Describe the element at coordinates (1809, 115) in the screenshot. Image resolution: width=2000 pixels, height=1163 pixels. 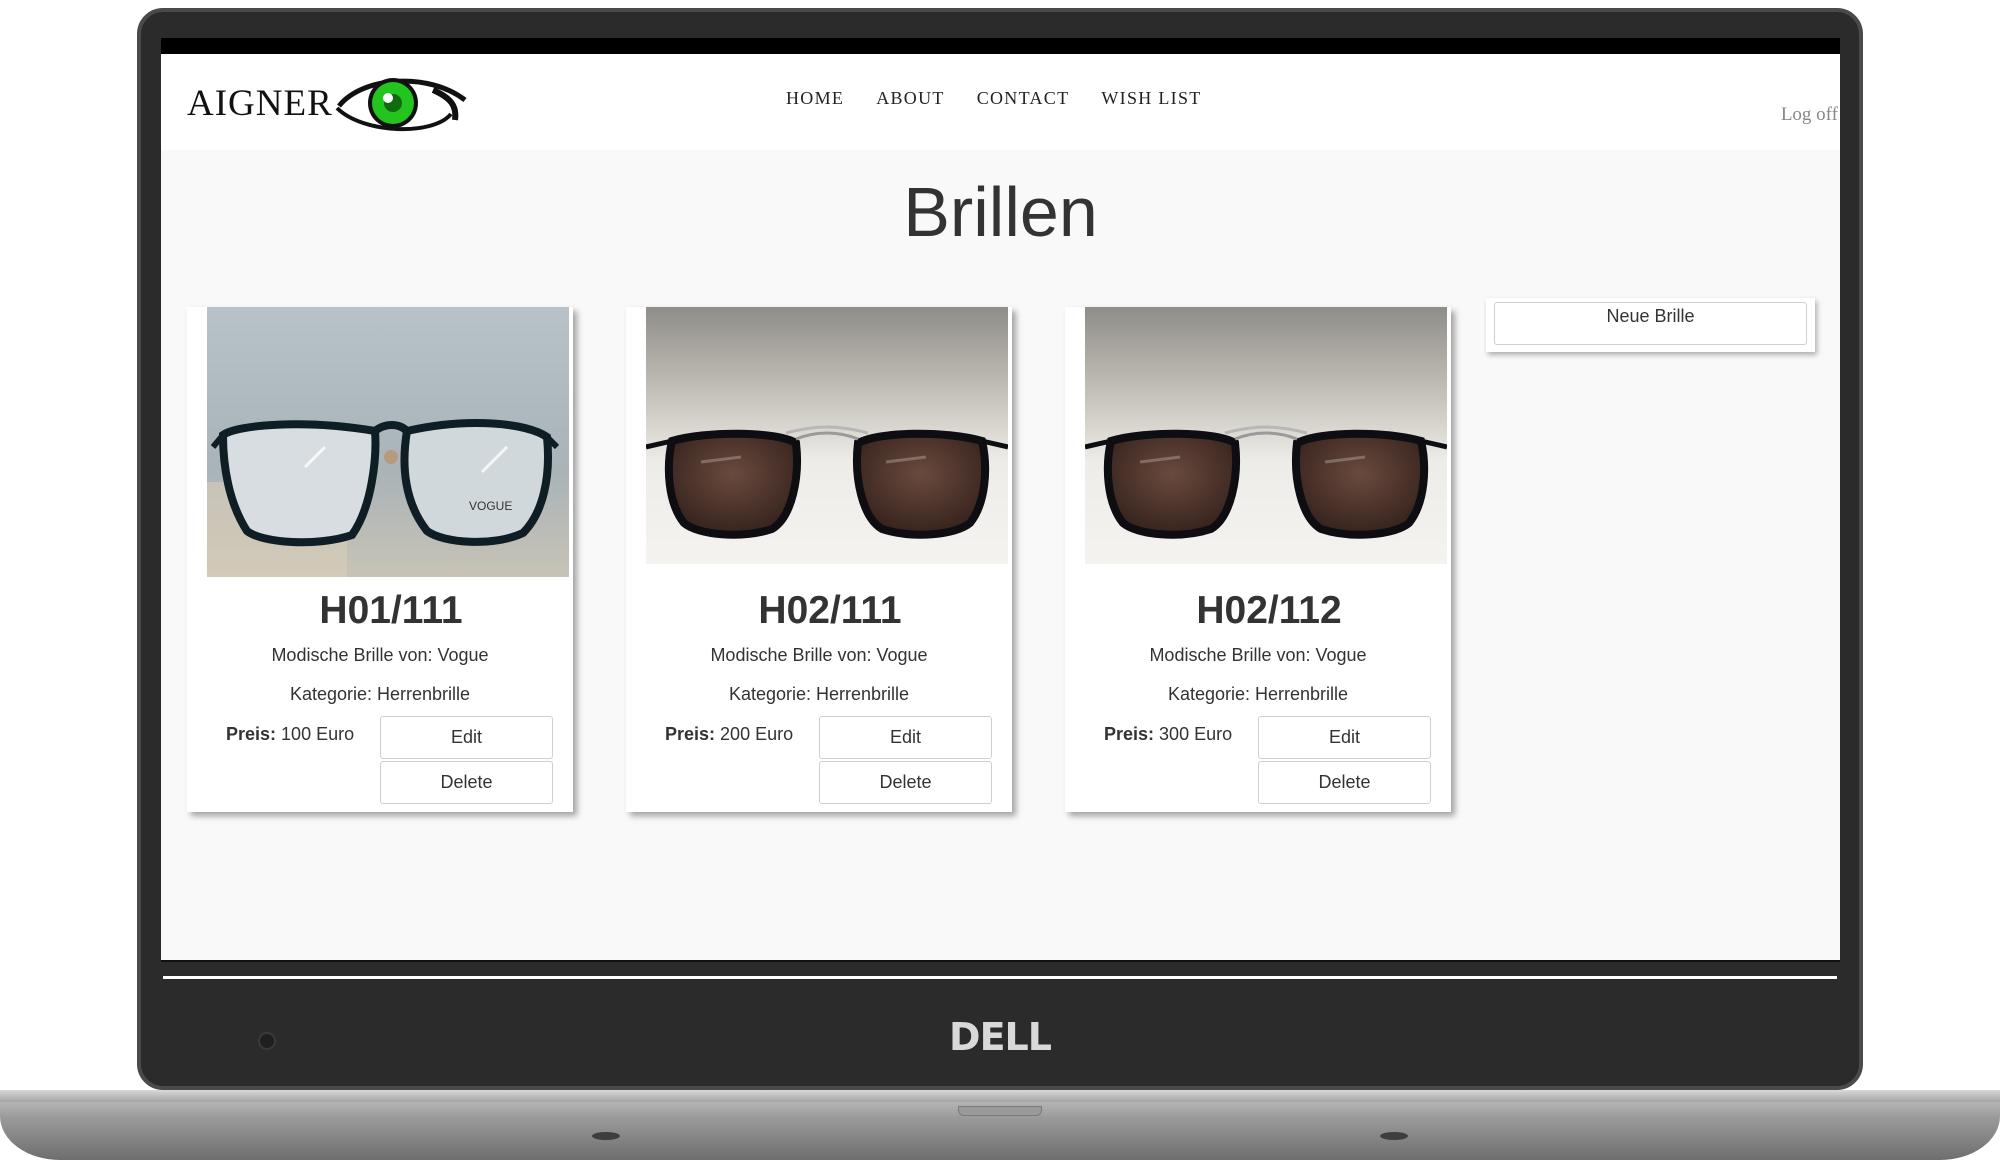
I see `logoff-link: Log off` at that location.